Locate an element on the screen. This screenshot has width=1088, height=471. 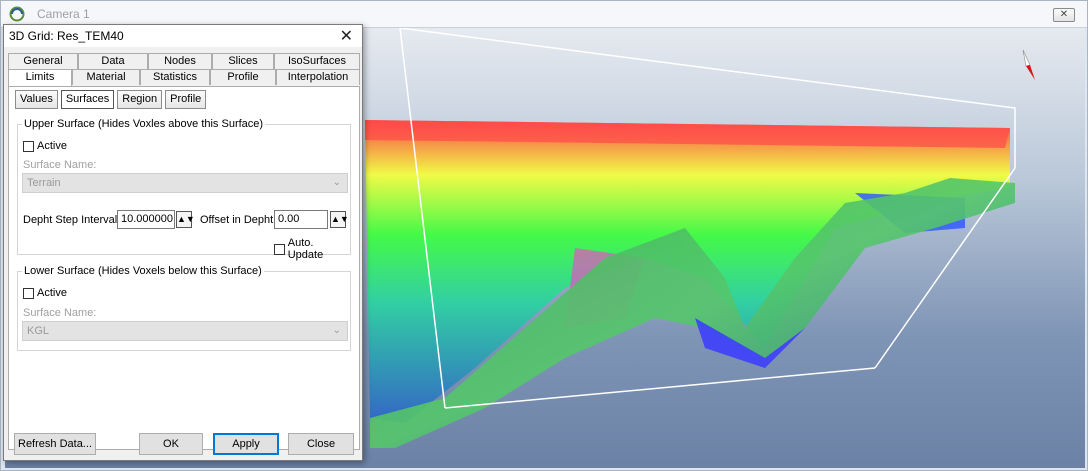
camera-close-button: ✕ is located at coordinates (1064, 15).